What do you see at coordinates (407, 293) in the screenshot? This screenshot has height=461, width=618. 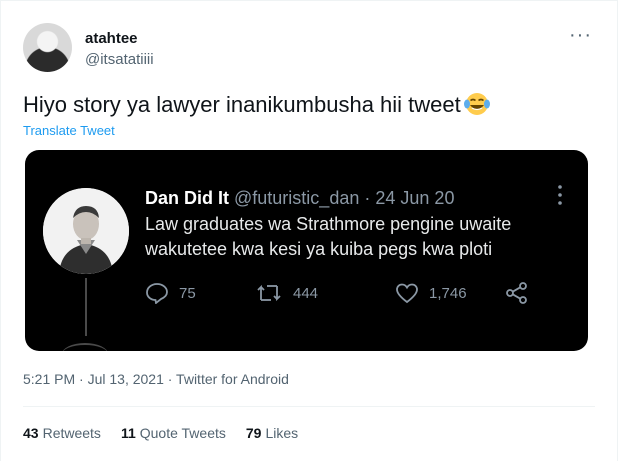 I see `heart-icon` at bounding box center [407, 293].